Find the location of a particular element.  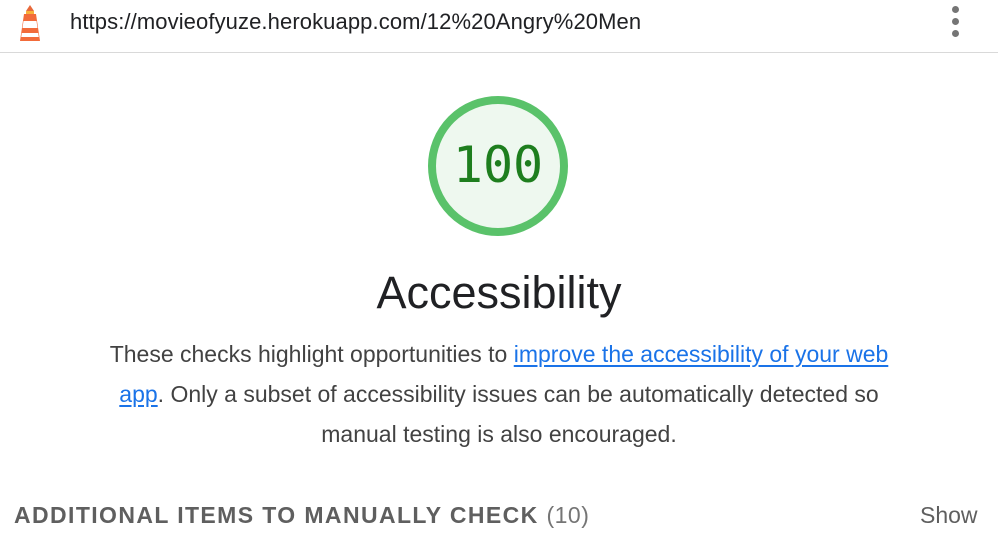

description-text-before: These checks highlight opportunities to is located at coordinates (311, 354).